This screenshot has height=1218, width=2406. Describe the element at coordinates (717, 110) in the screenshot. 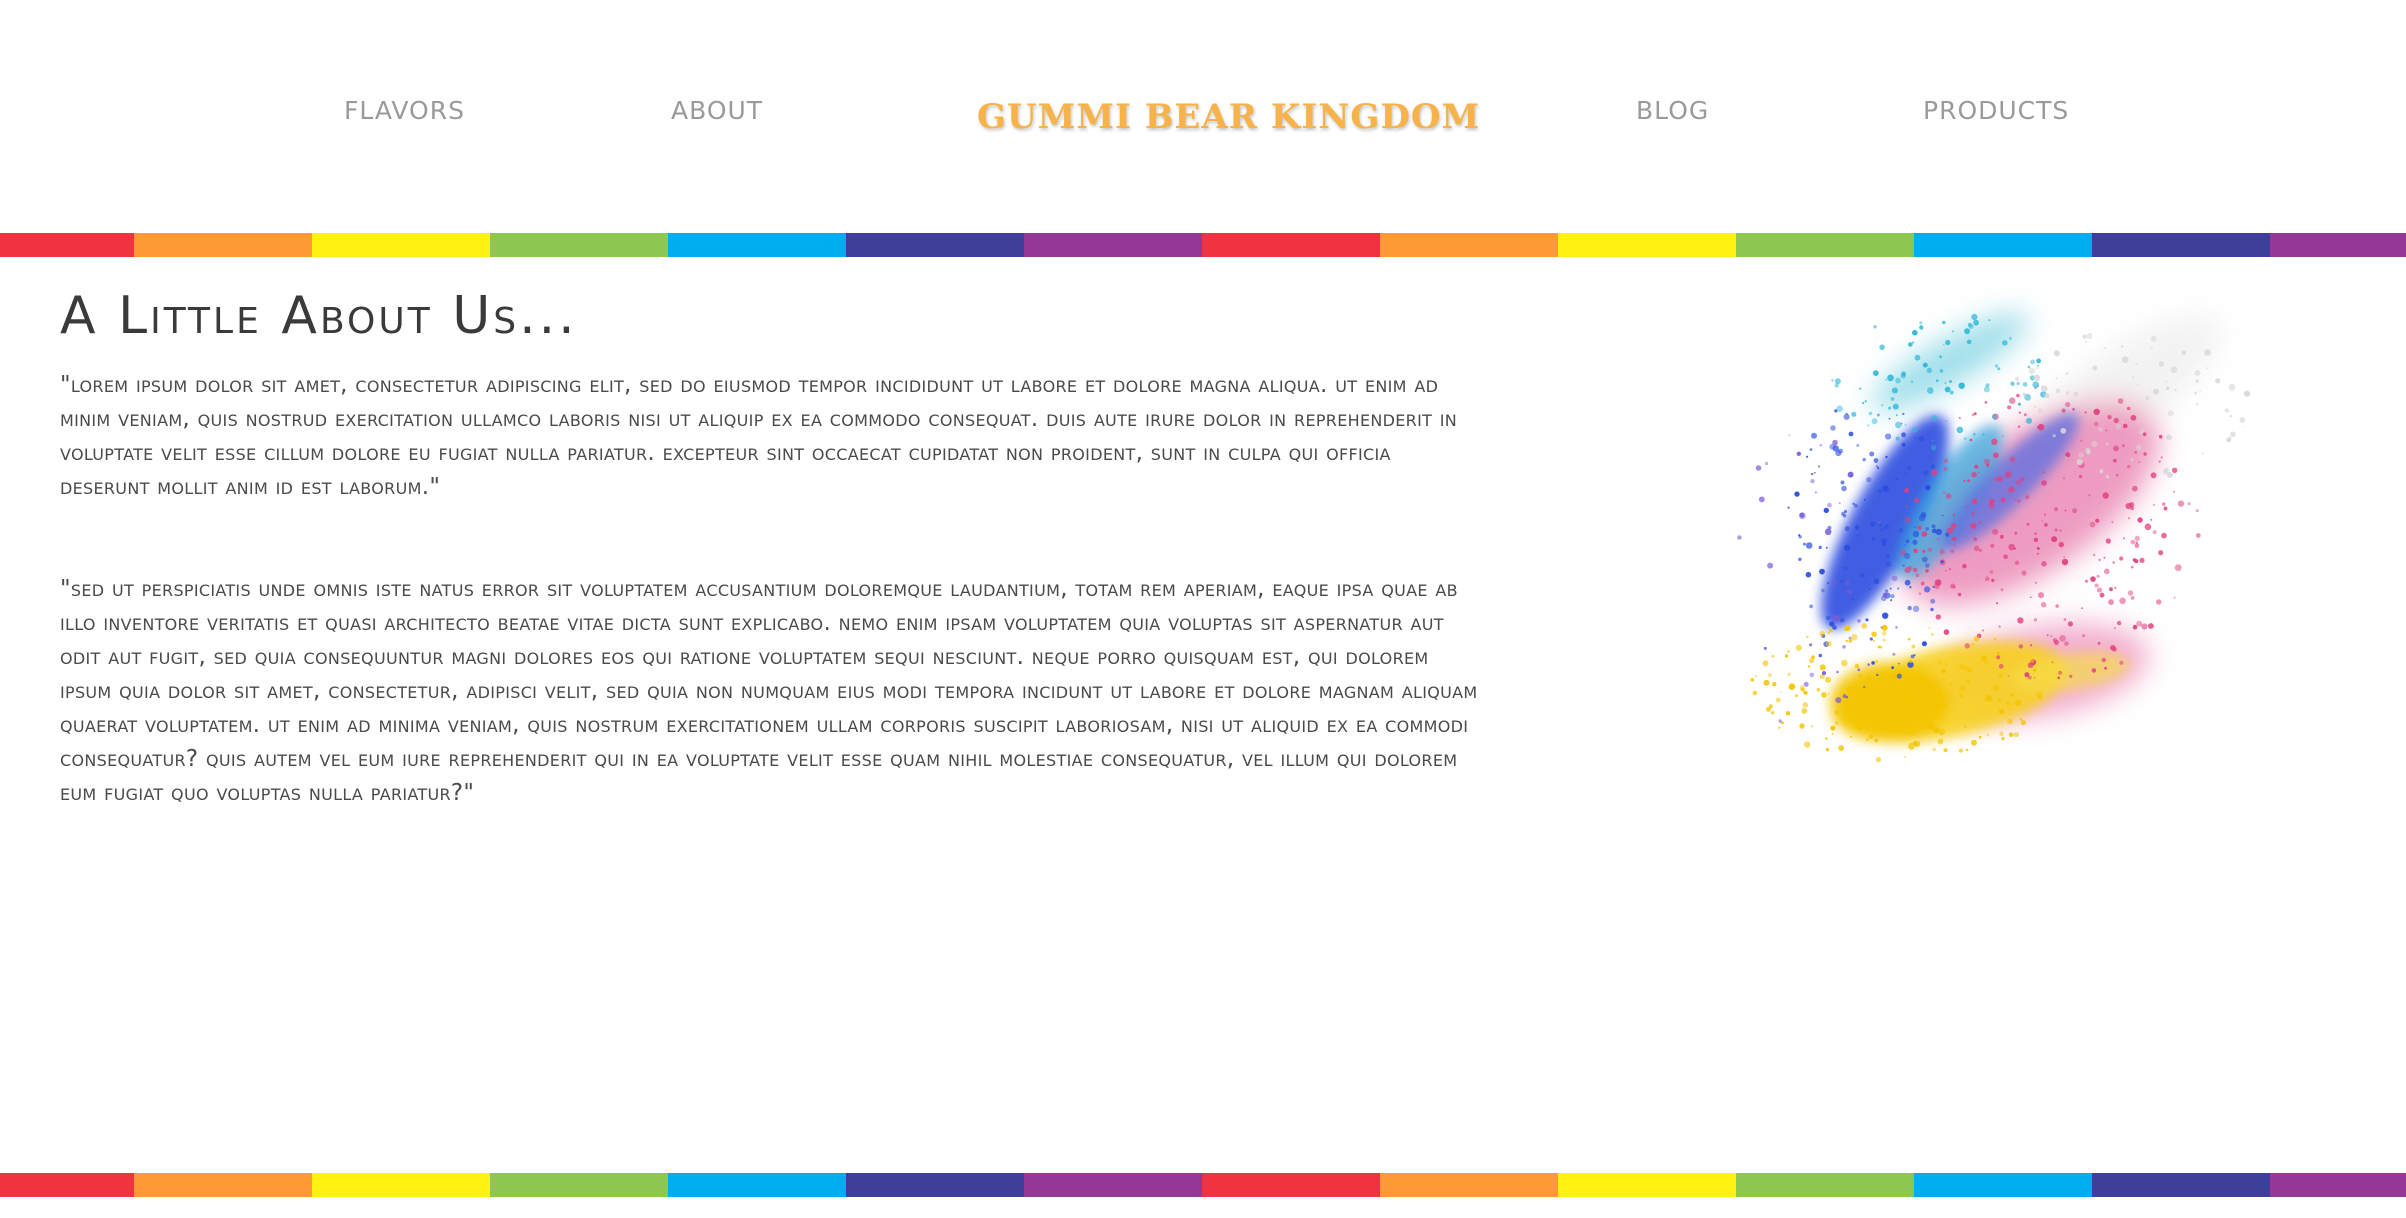

I see `nav-link-about: ABOUT` at that location.